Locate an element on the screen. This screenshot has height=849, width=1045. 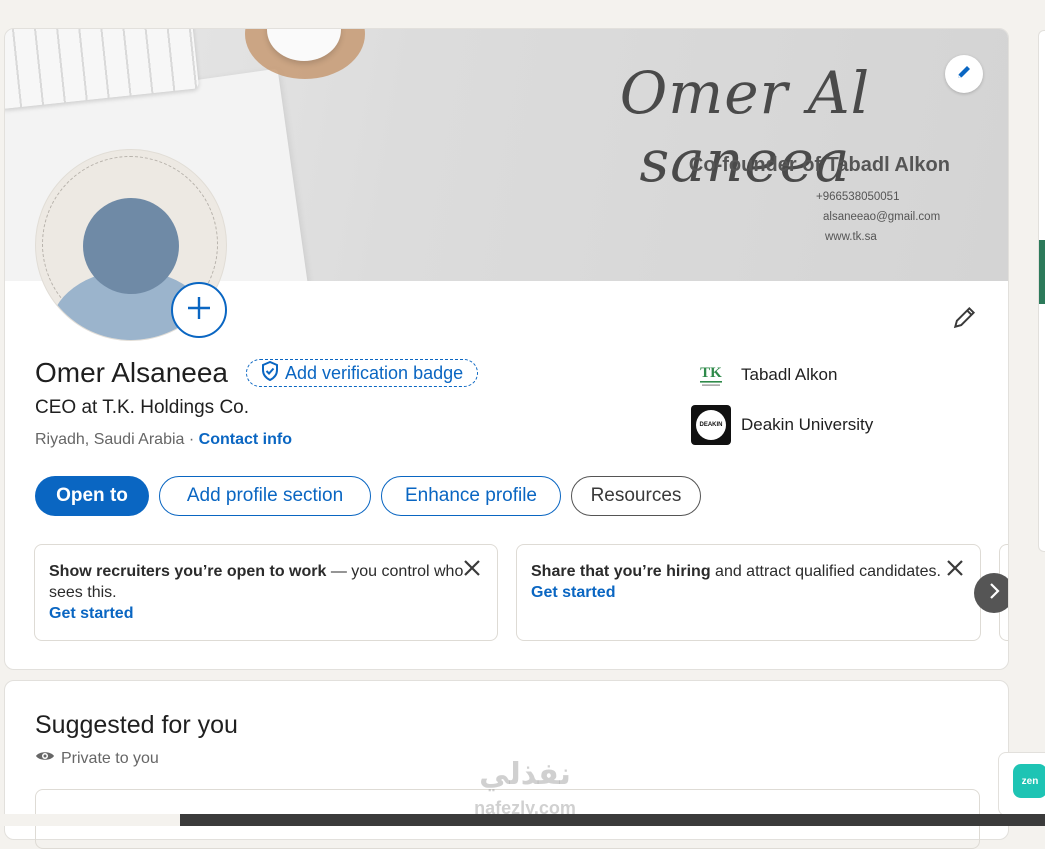
plus-icon is located at coordinates (199, 310).